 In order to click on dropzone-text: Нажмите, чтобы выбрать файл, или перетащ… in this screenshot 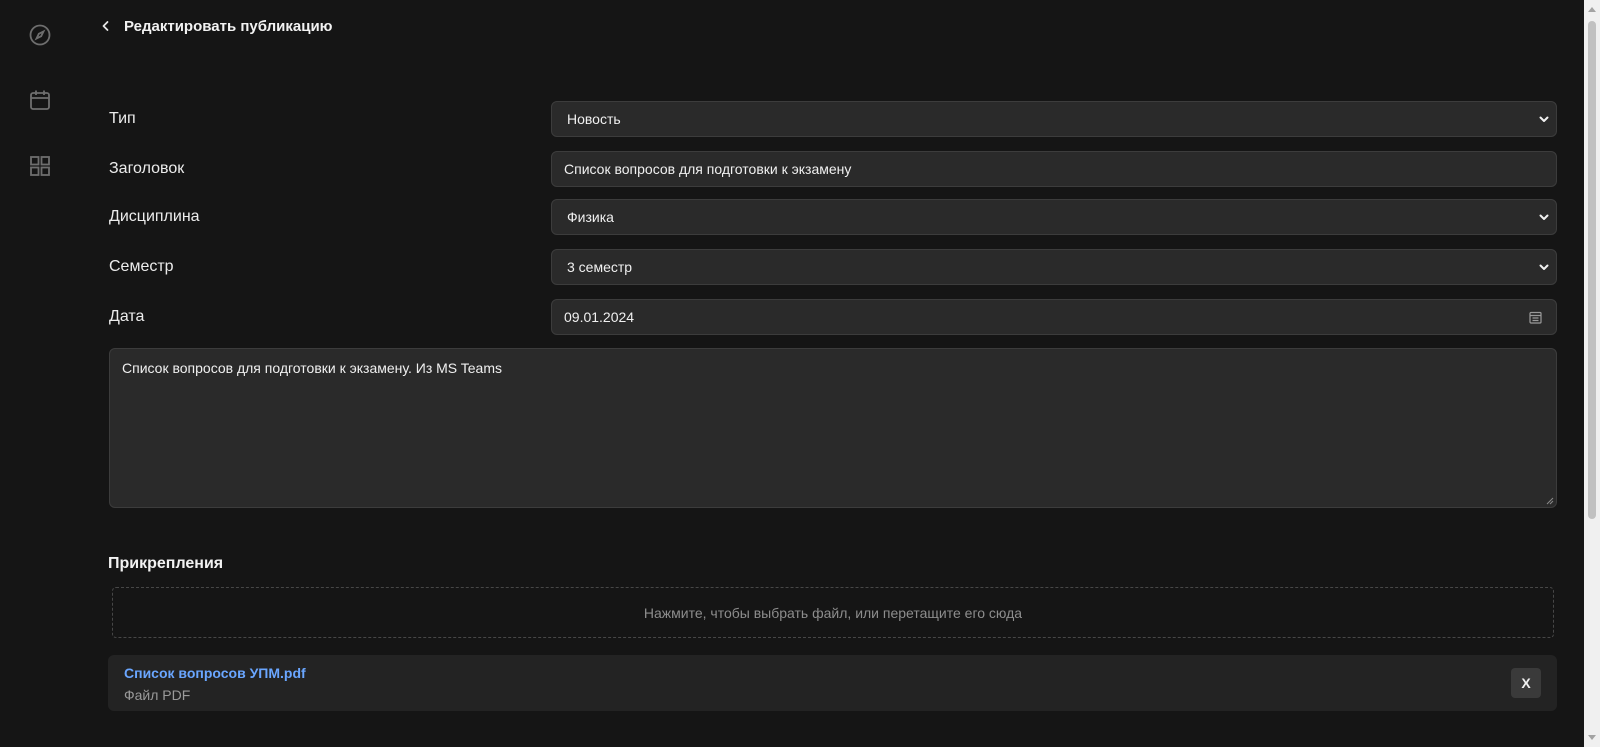, I will do `click(833, 612)`.